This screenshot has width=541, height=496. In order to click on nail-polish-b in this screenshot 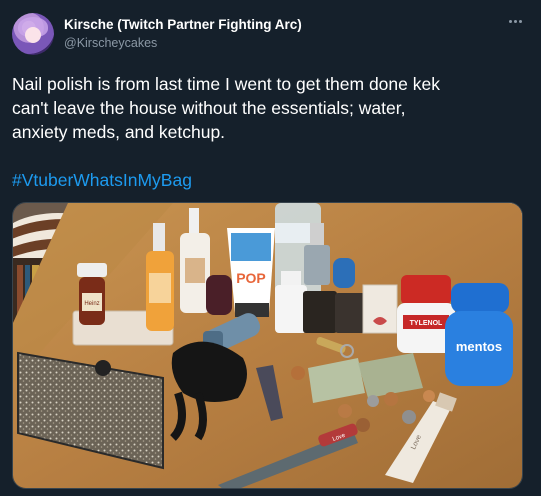, I will do `click(350, 313)`.